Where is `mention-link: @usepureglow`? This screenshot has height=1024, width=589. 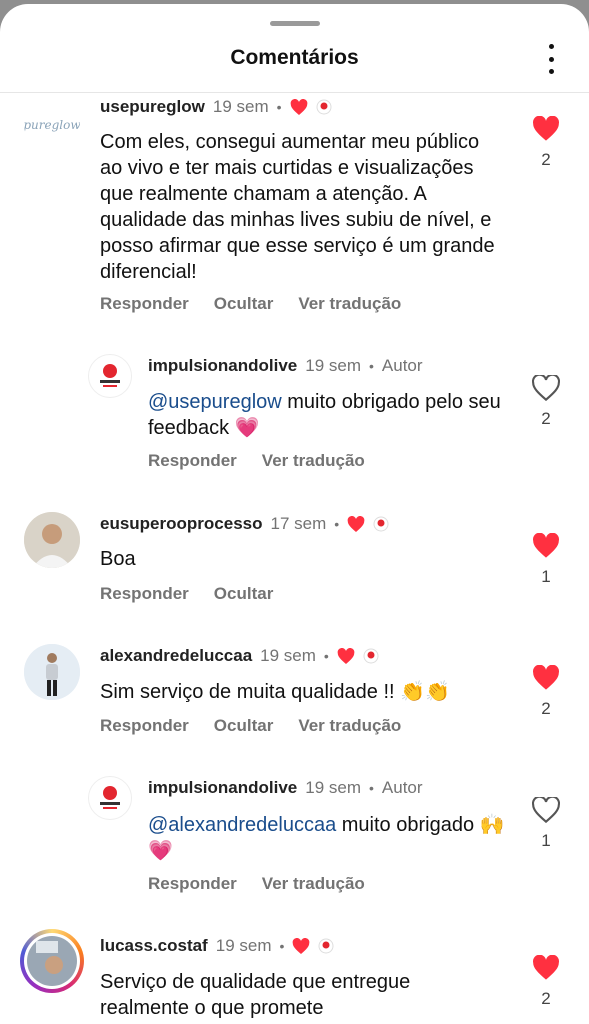
mention-link: @usepureglow is located at coordinates (215, 402).